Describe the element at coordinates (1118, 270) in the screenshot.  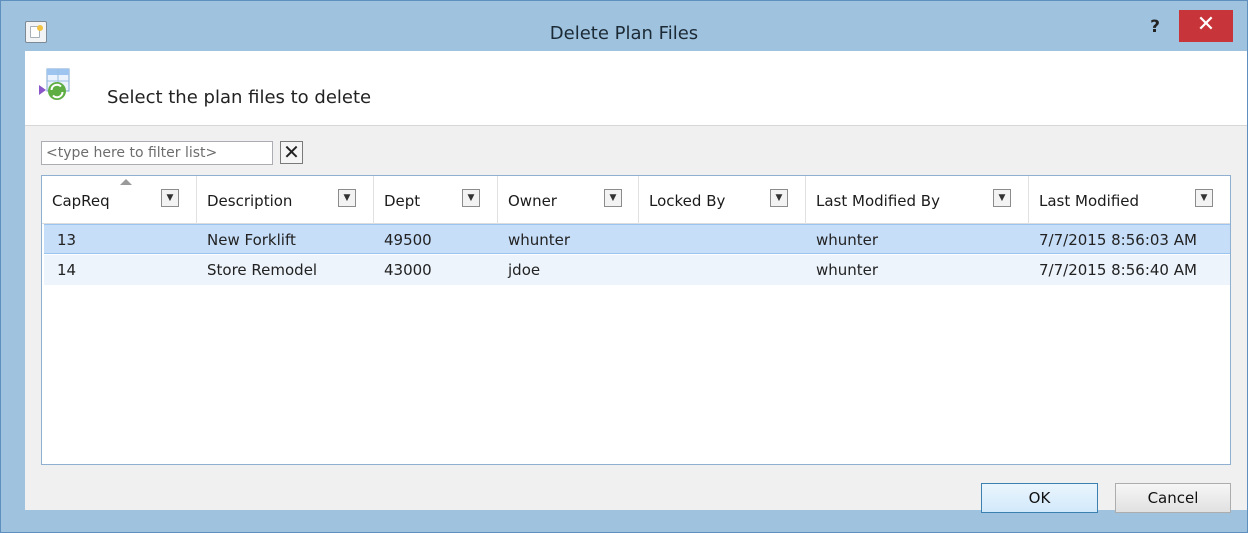
I see `cell-last-modified: 7/7/2015 8:56:40 AM` at that location.